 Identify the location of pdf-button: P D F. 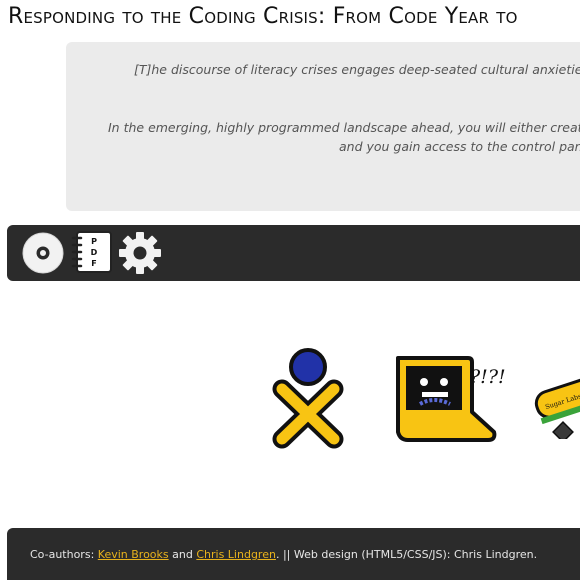
(92, 252).